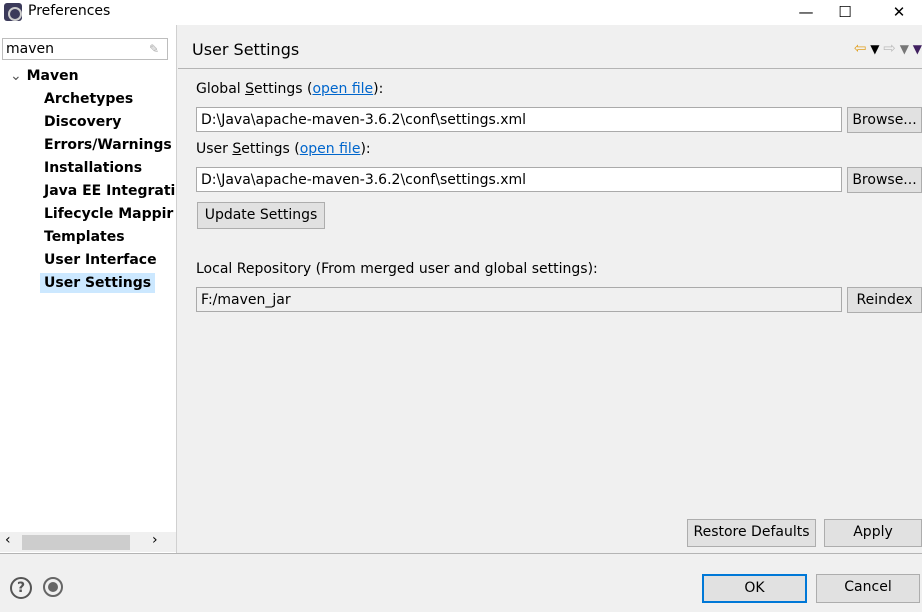  I want to click on global-settings-label: Global Settings (open file):, so click(290, 89).